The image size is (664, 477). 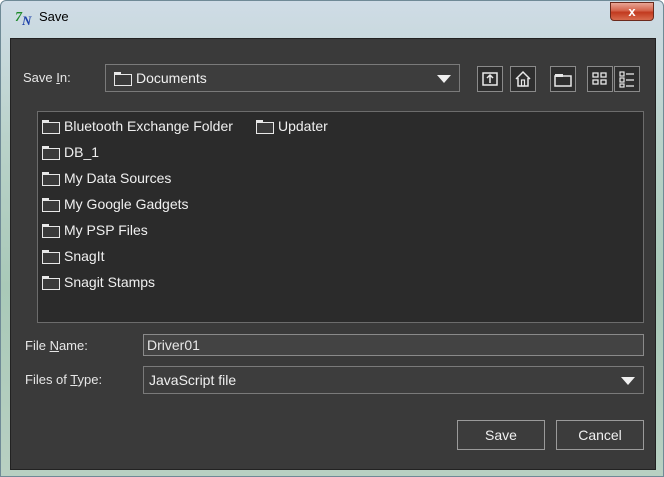 What do you see at coordinates (95, 230) in the screenshot?
I see `list-item: My PSP Files` at bounding box center [95, 230].